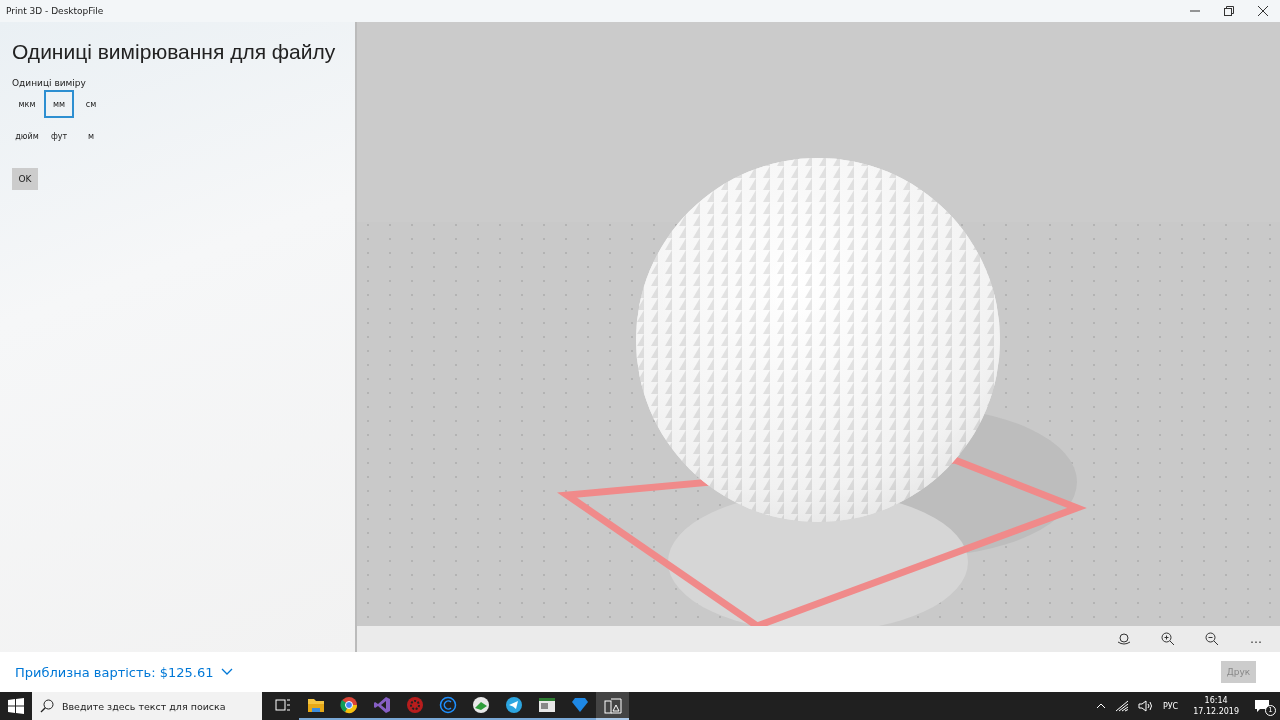 The height and width of the screenshot is (720, 1280). Describe the element at coordinates (174, 52) in the screenshot. I see `panel-heading: Одиниці вимірювання для файлу` at that location.